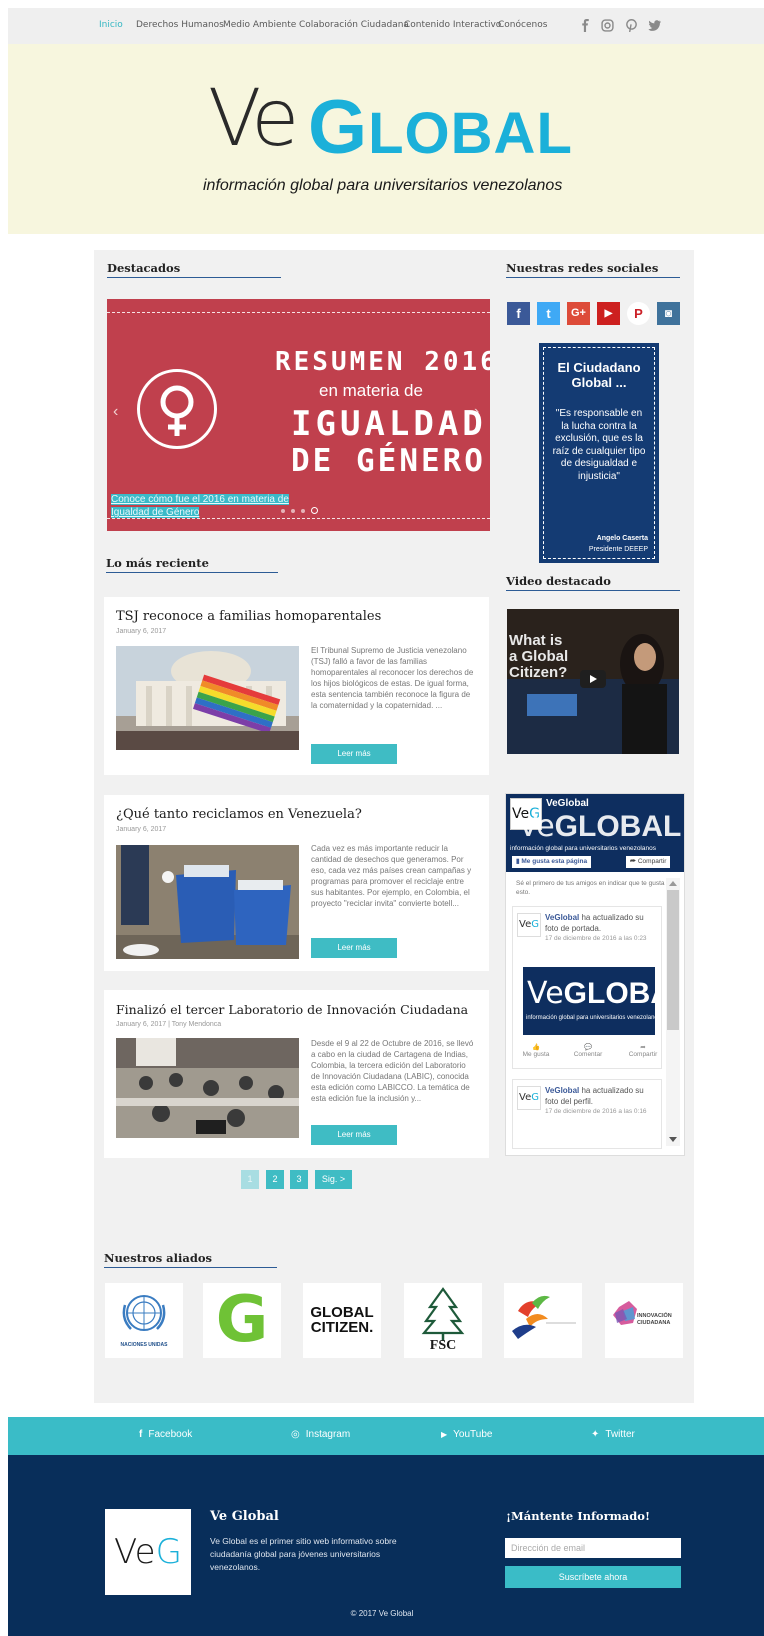 This screenshot has width=764, height=1636. What do you see at coordinates (593, 679) in the screenshot?
I see `play-button` at bounding box center [593, 679].